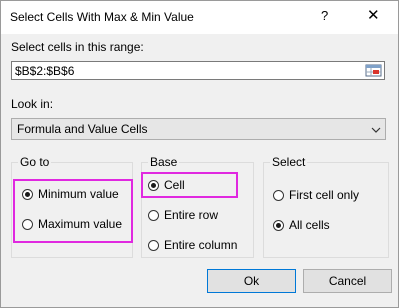 The image size is (399, 308). I want to click on range-field, so click(198, 70).